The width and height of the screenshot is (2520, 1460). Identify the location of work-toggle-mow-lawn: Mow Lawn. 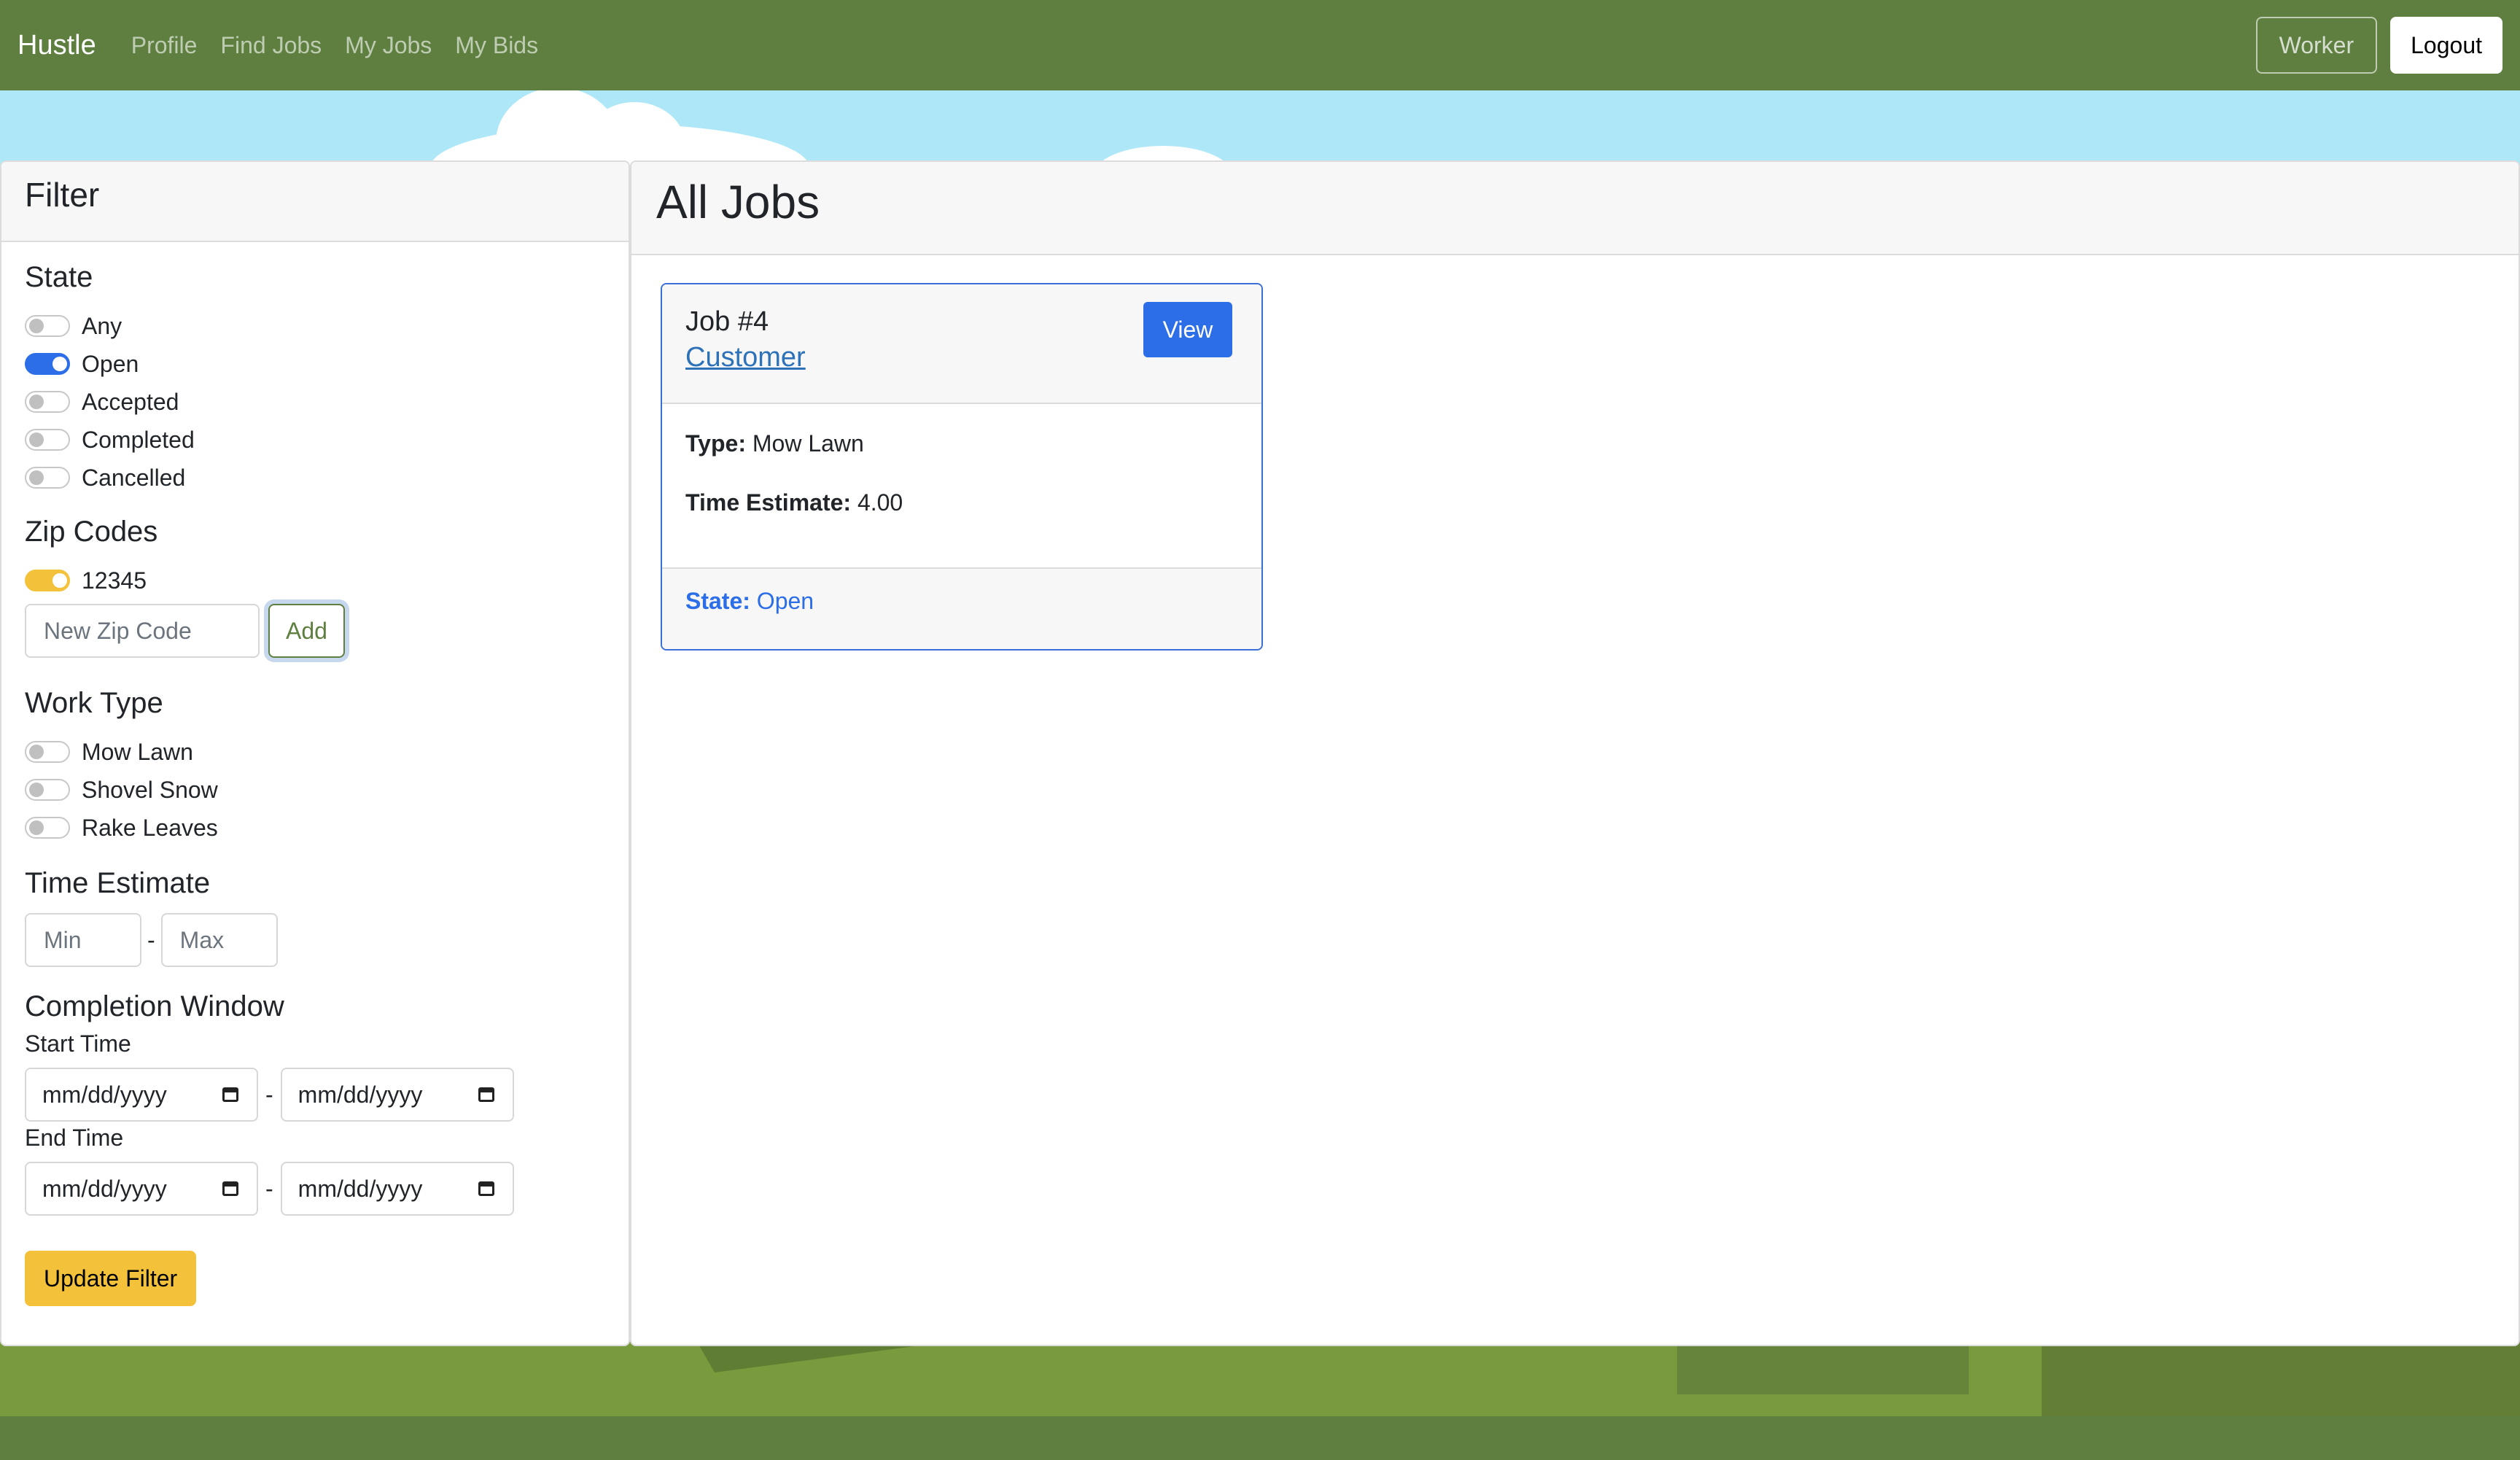
(315, 752).